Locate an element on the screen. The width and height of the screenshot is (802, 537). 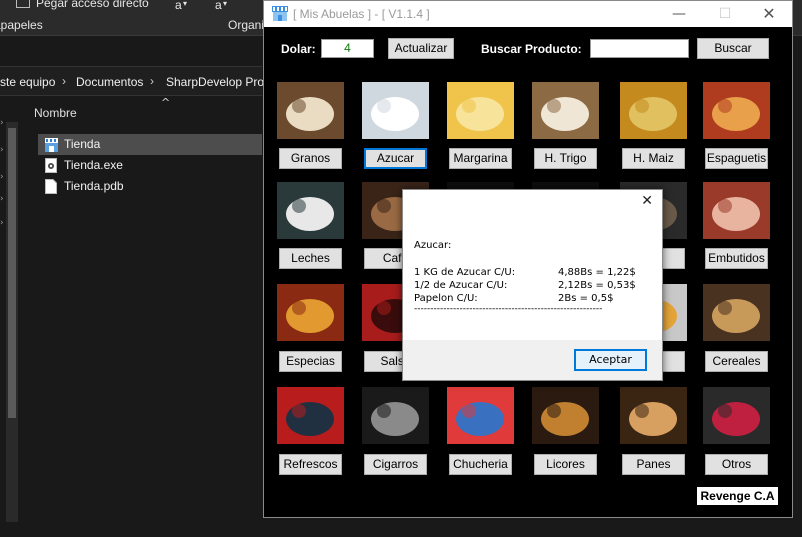
category-button-sugar: Azucar is located at coordinates (395, 158).